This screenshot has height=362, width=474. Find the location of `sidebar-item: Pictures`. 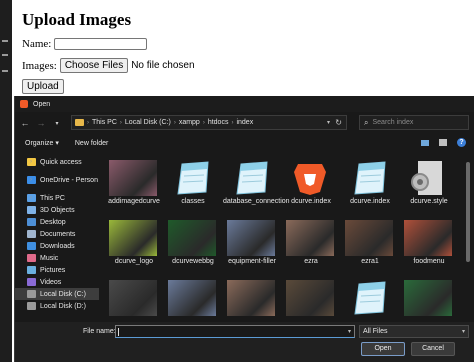

sidebar-item: Pictures is located at coordinates (46, 270).